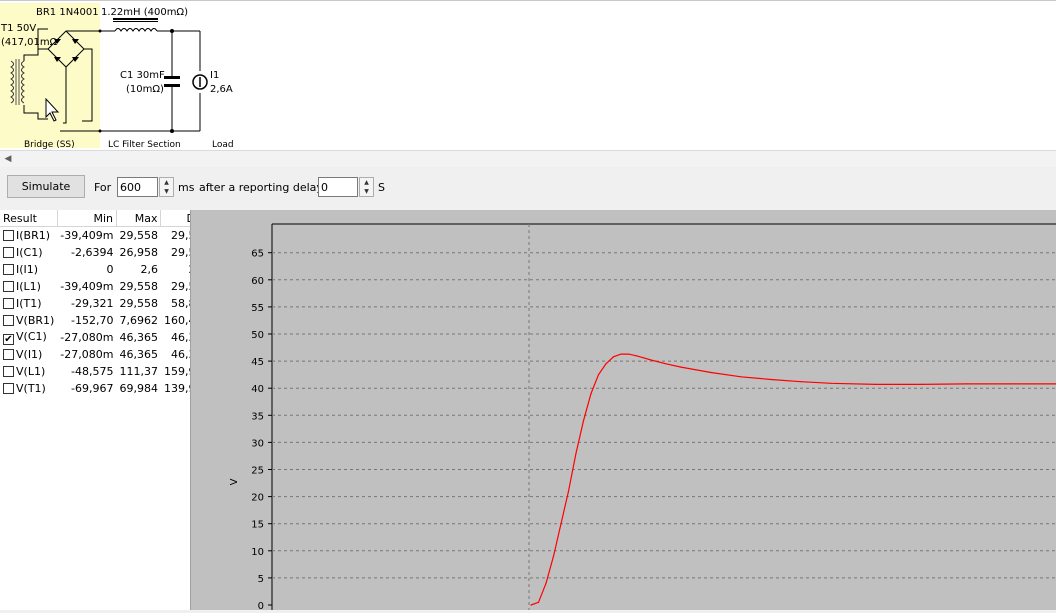  Describe the element at coordinates (28, 354) in the screenshot. I see `result-name-cell: V(I1)` at that location.